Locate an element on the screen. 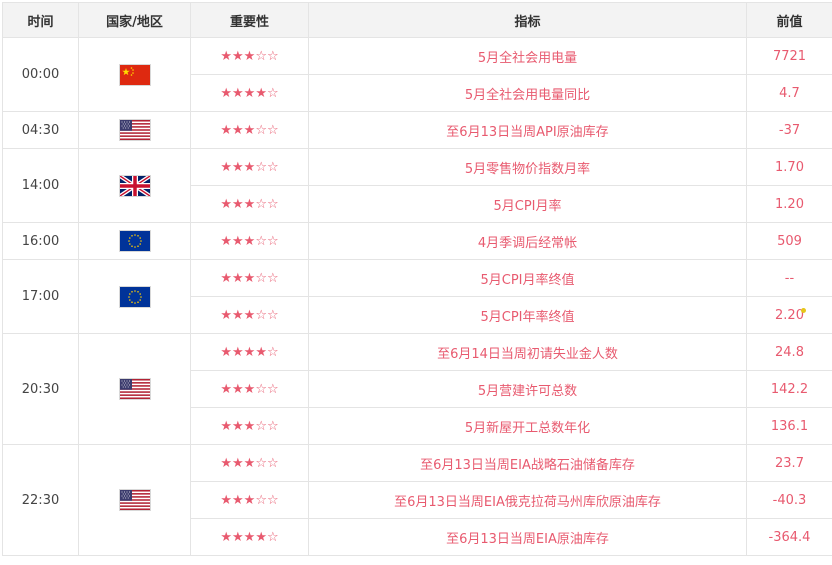 This screenshot has width=832, height=565. indicator-link: 至6月13日当周EIA原油库存 is located at coordinates (528, 537).